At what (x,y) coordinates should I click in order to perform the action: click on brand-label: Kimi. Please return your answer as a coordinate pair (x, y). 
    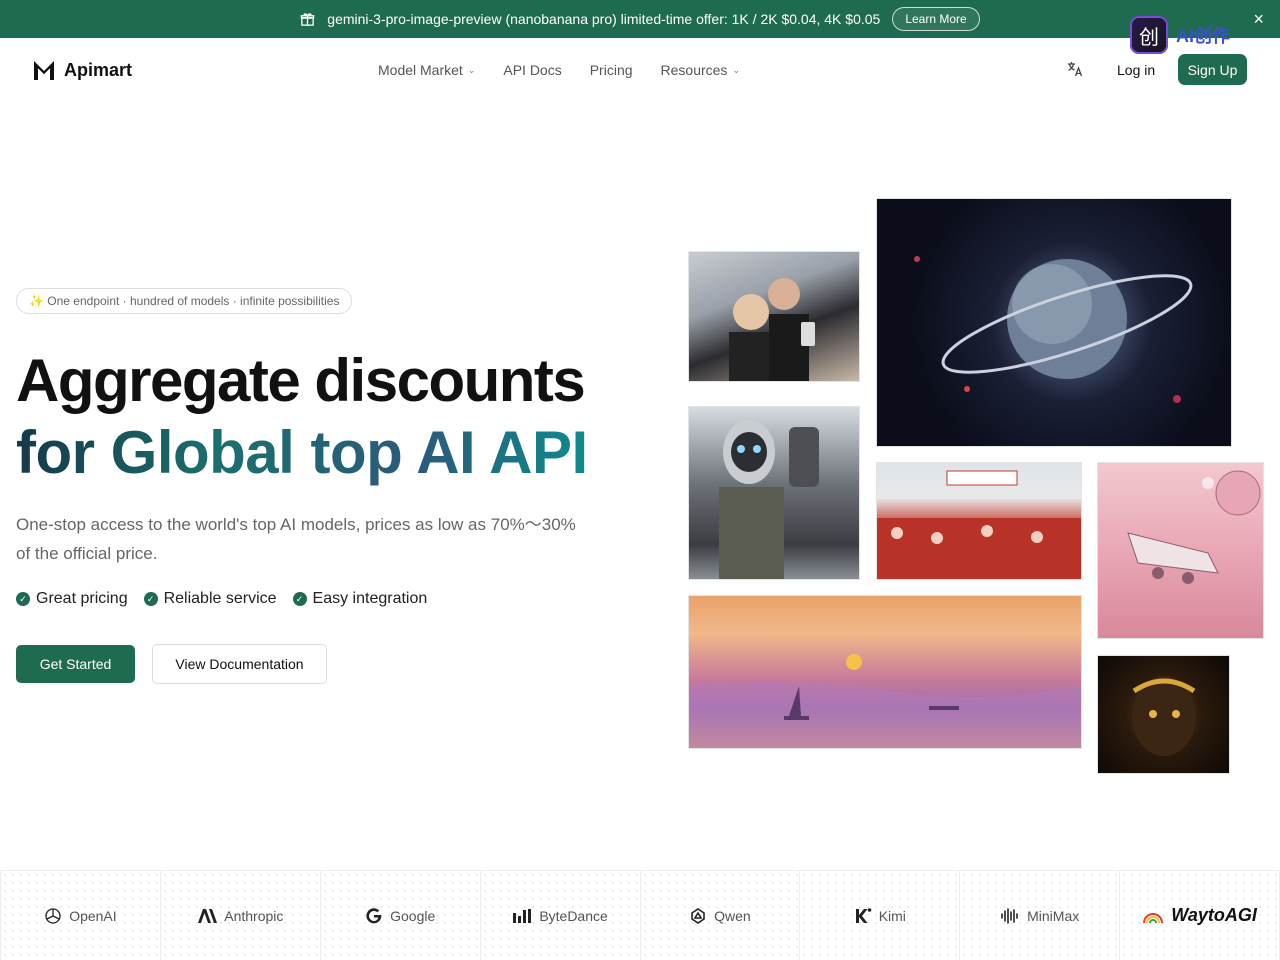
    Looking at the image, I should click on (892, 915).